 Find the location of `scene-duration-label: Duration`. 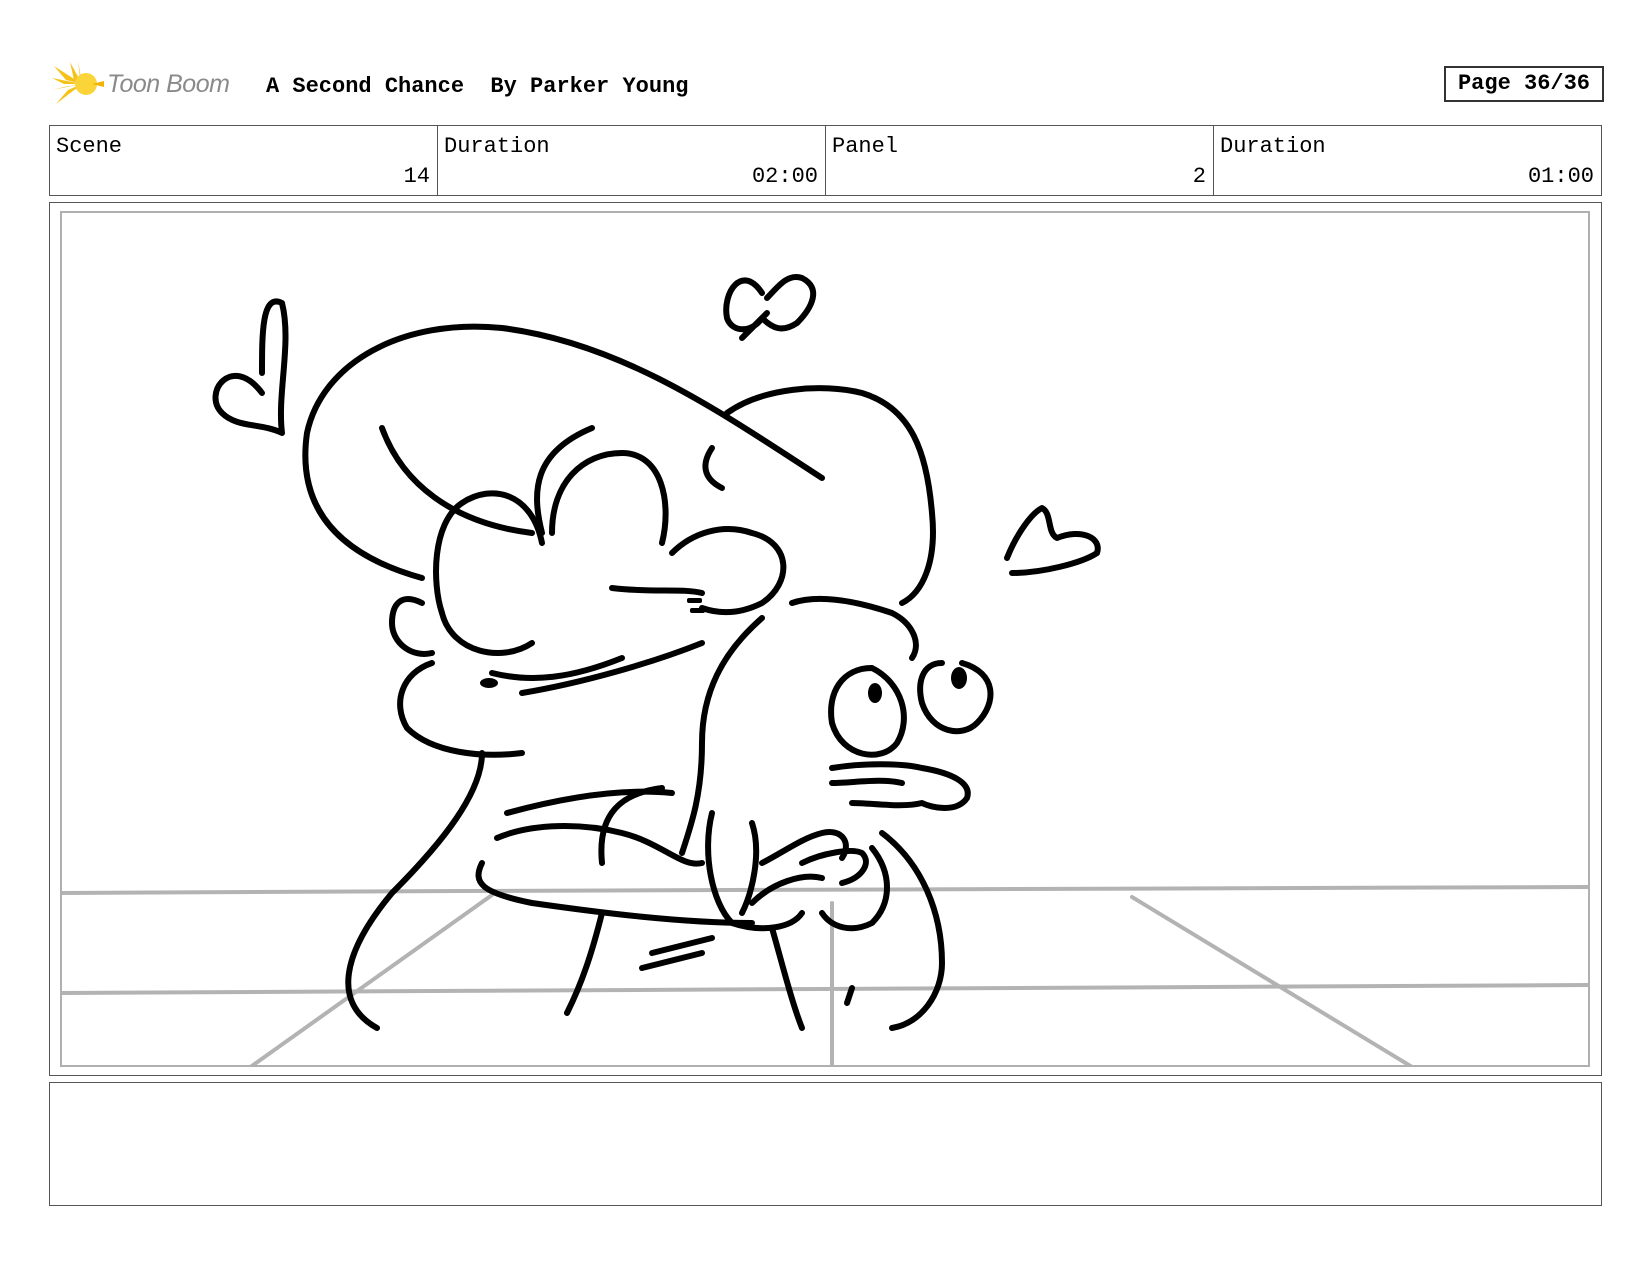

scene-duration-label: Duration is located at coordinates (497, 146).